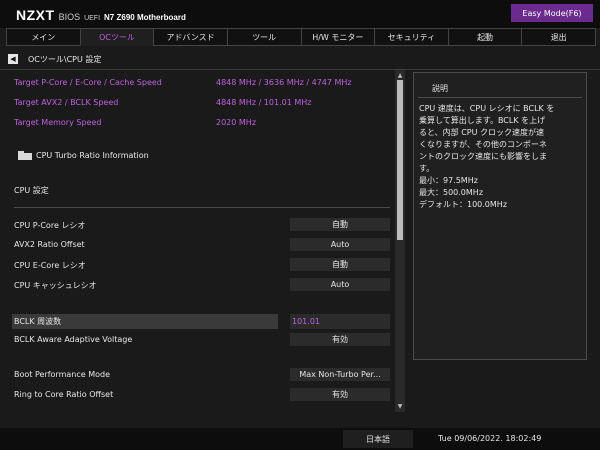  What do you see at coordinates (62, 374) in the screenshot?
I see `setting-label: Boot Performance Mode` at bounding box center [62, 374].